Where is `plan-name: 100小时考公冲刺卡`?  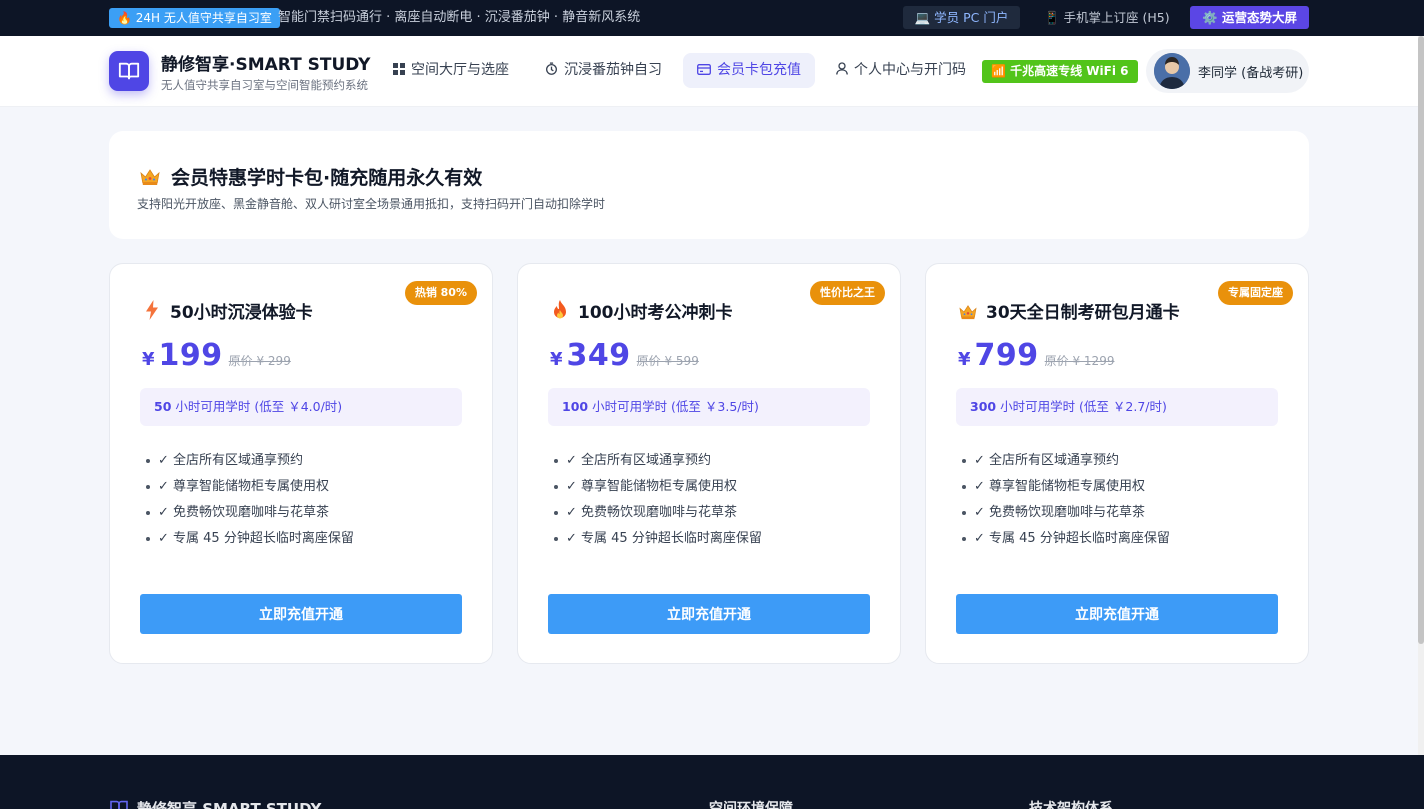
plan-name: 100小时考公冲刺卡 is located at coordinates (641, 310).